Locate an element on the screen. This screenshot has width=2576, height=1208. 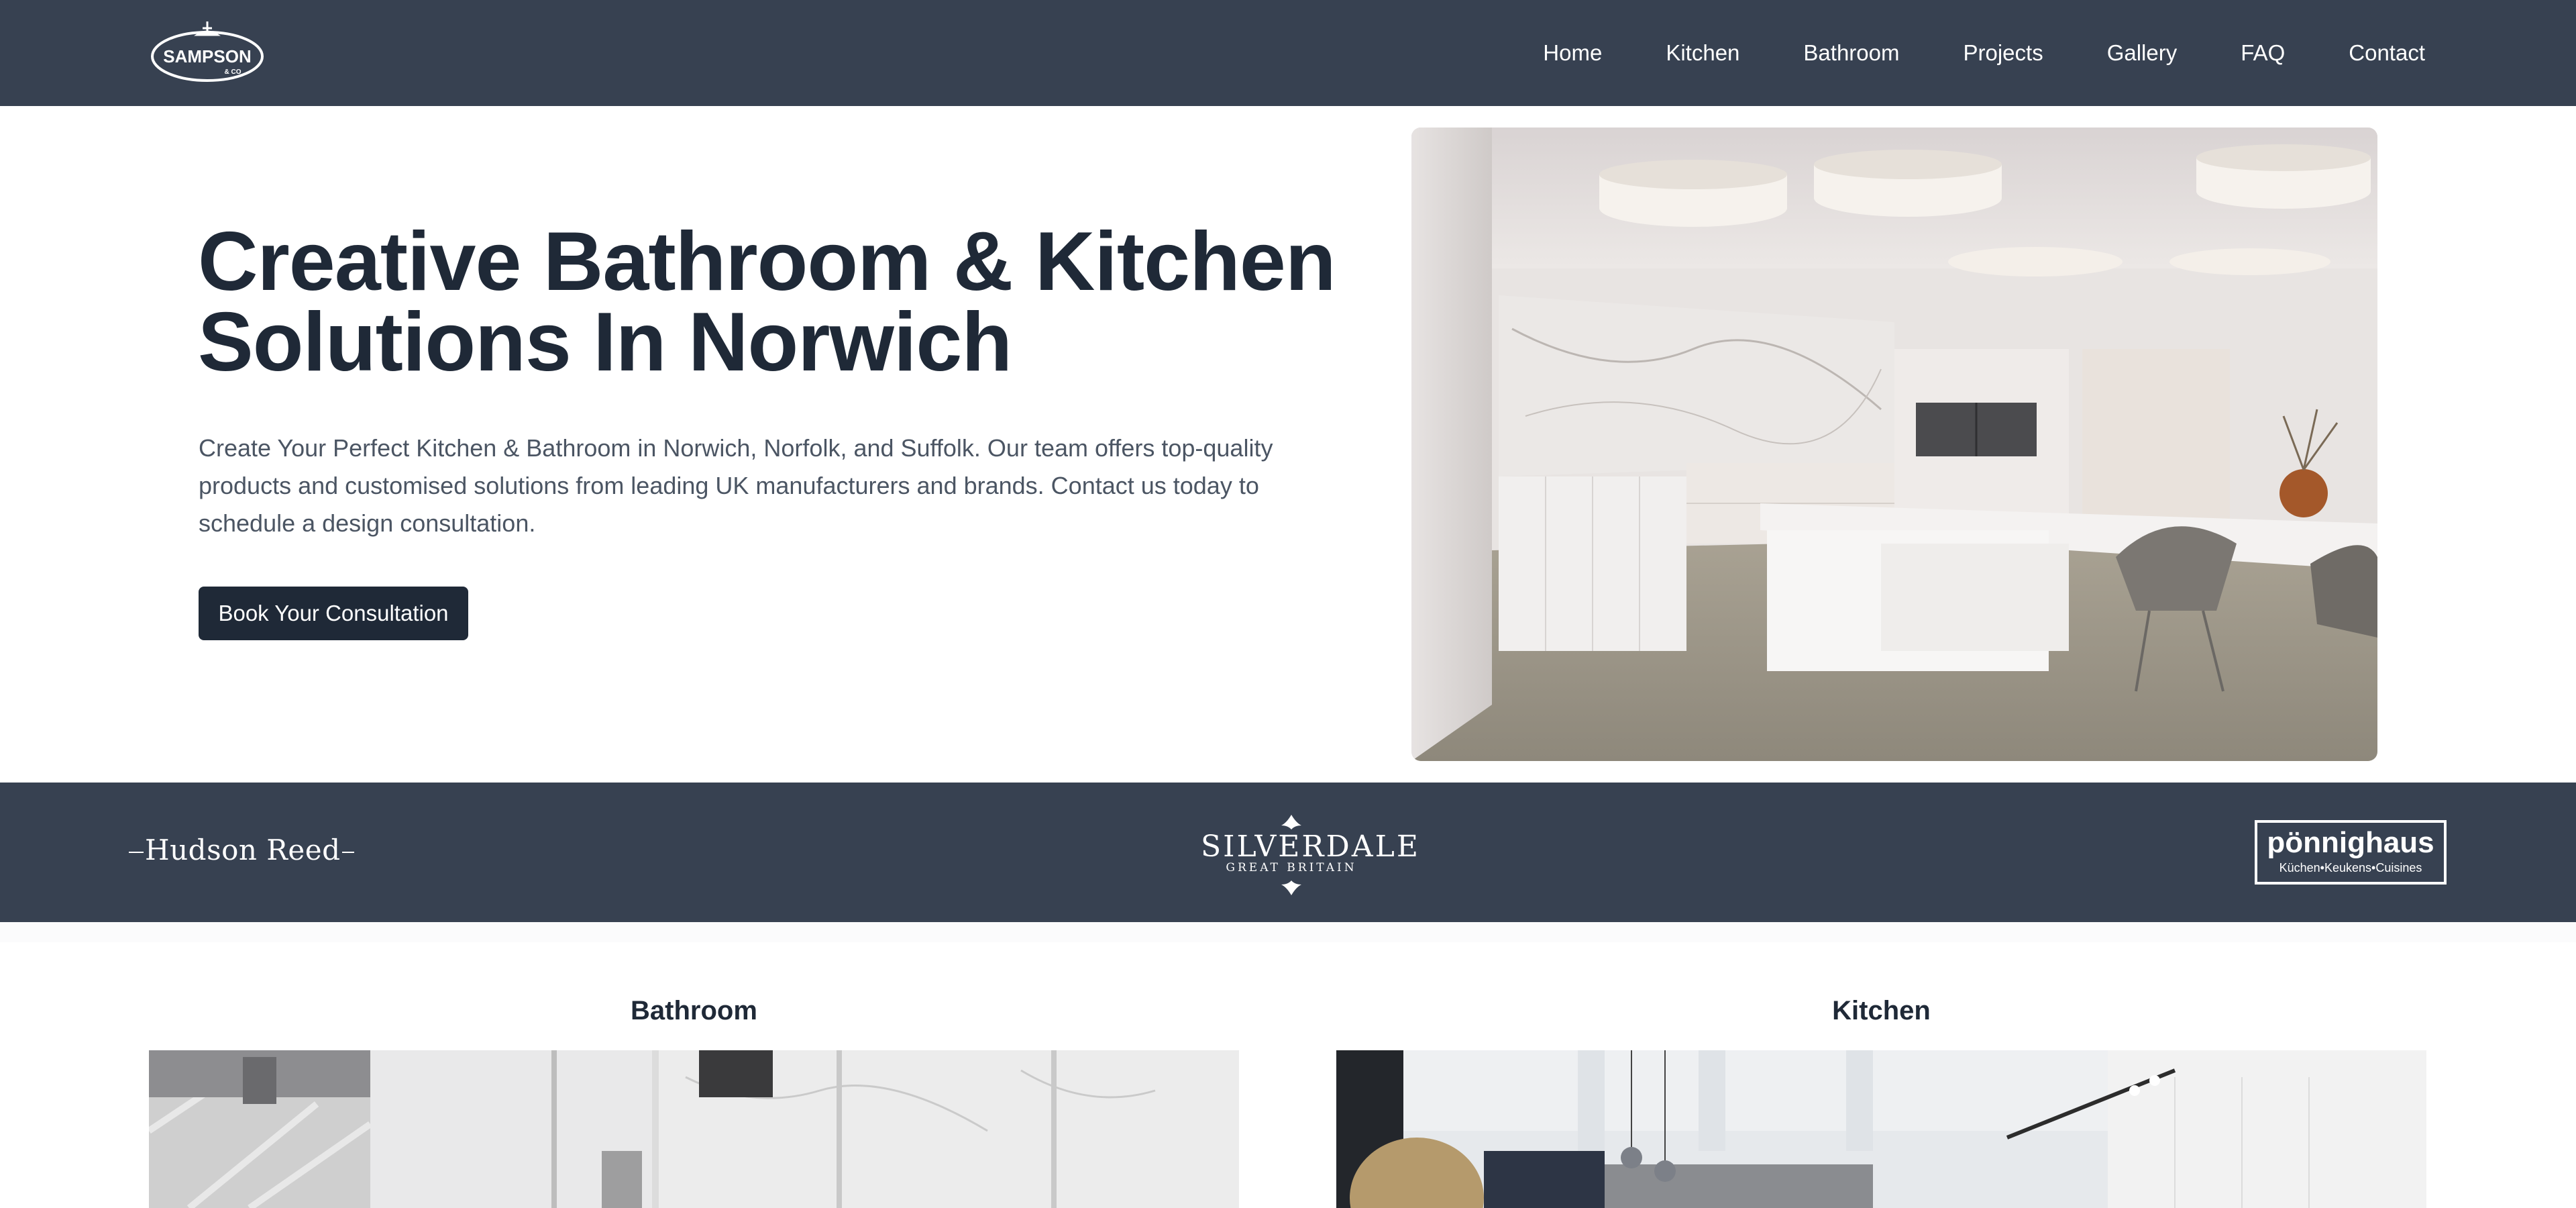
nav-home: Home is located at coordinates (1572, 53).